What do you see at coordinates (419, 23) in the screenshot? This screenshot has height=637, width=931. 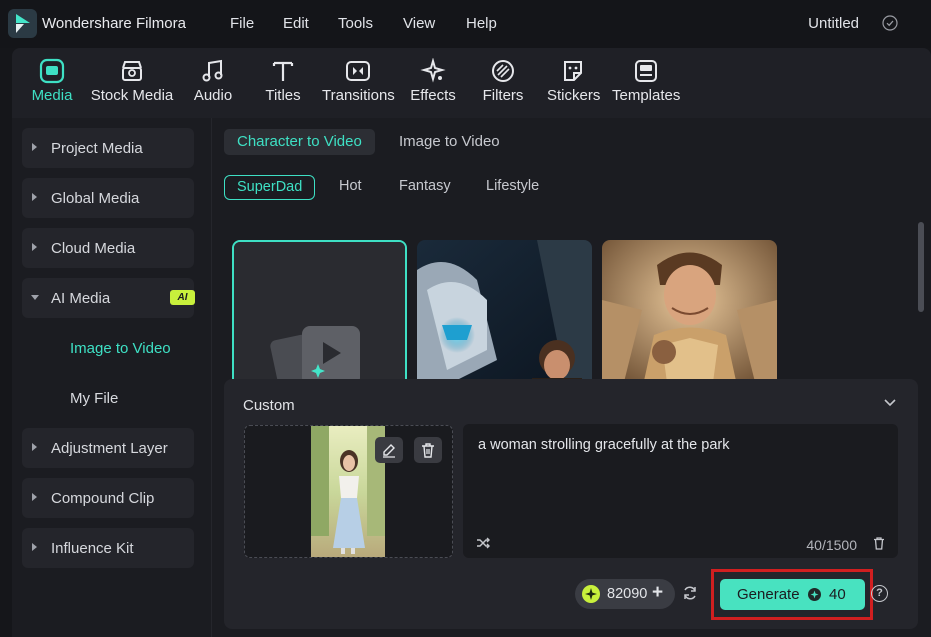 I see `menu-view: View` at bounding box center [419, 23].